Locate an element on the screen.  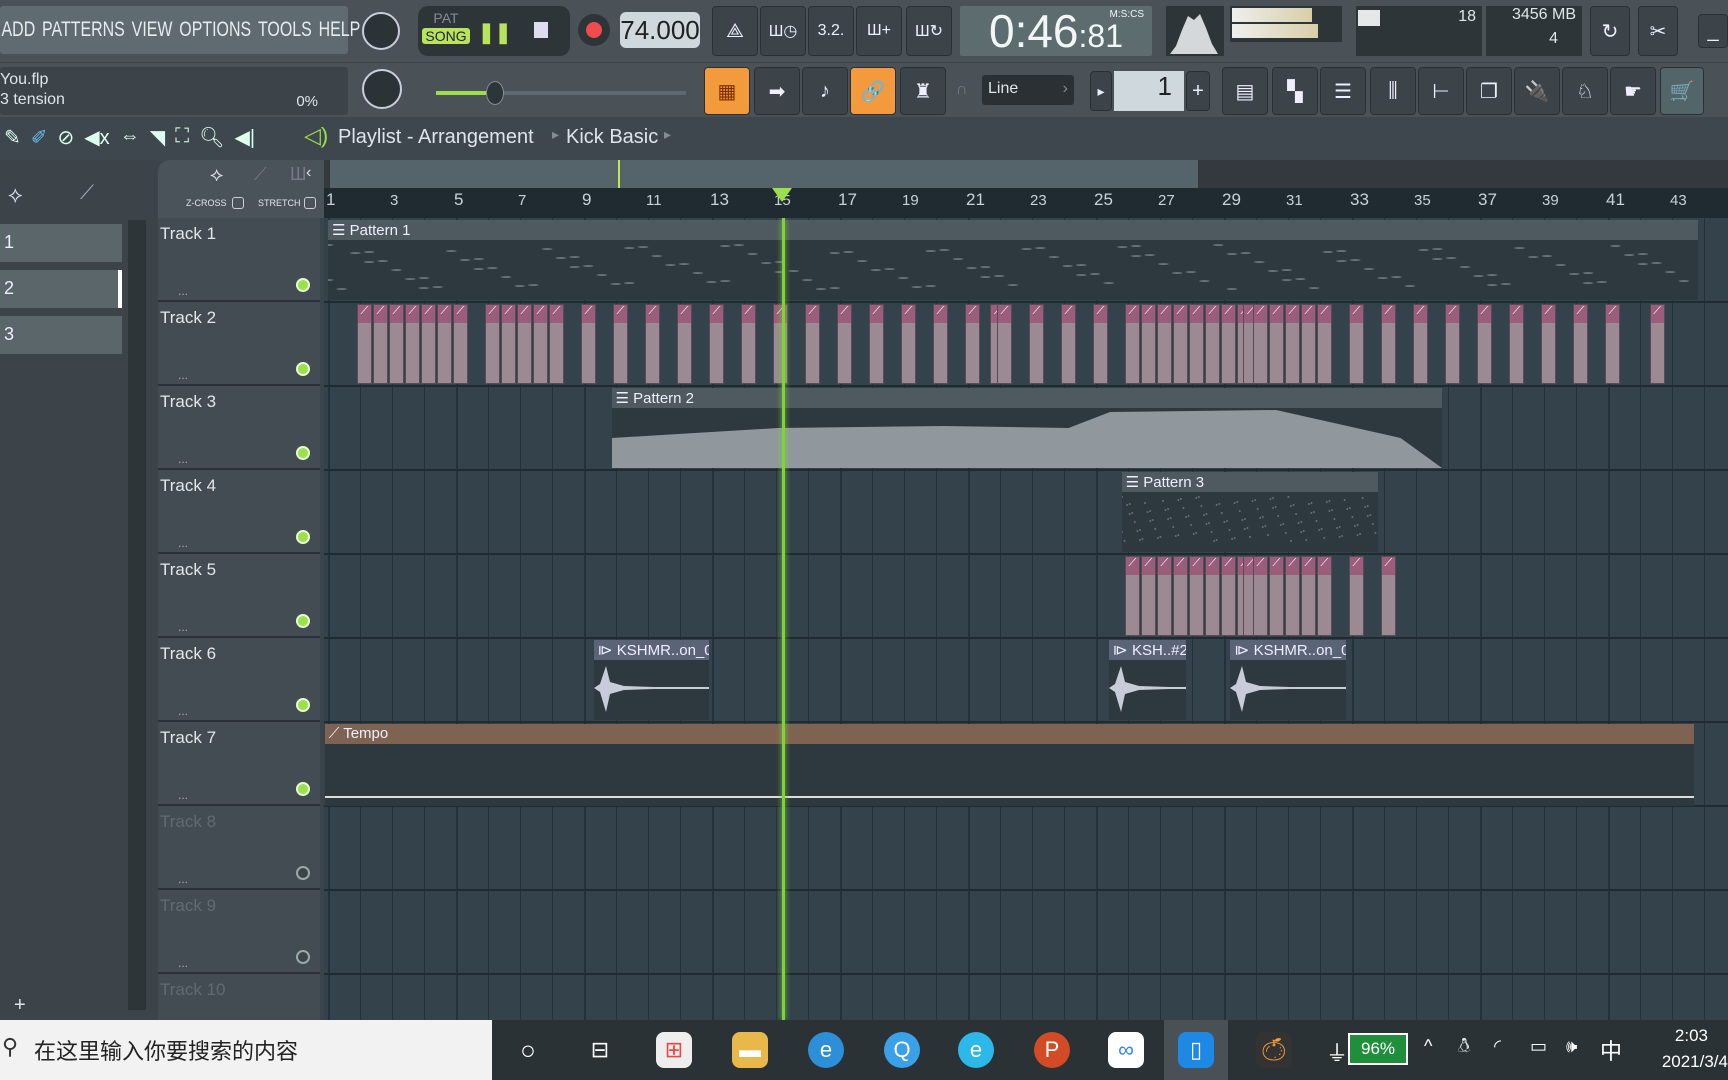
delete-tool-icon: ⊘ is located at coordinates (66, 137).